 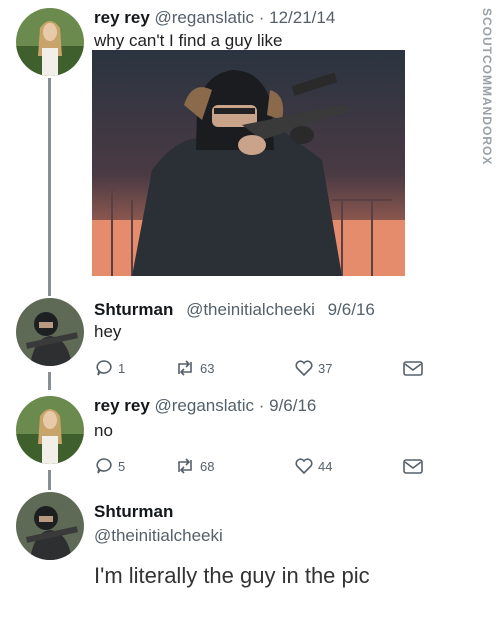 What do you see at coordinates (325, 466) in the screenshot?
I see `like-count: 44` at bounding box center [325, 466].